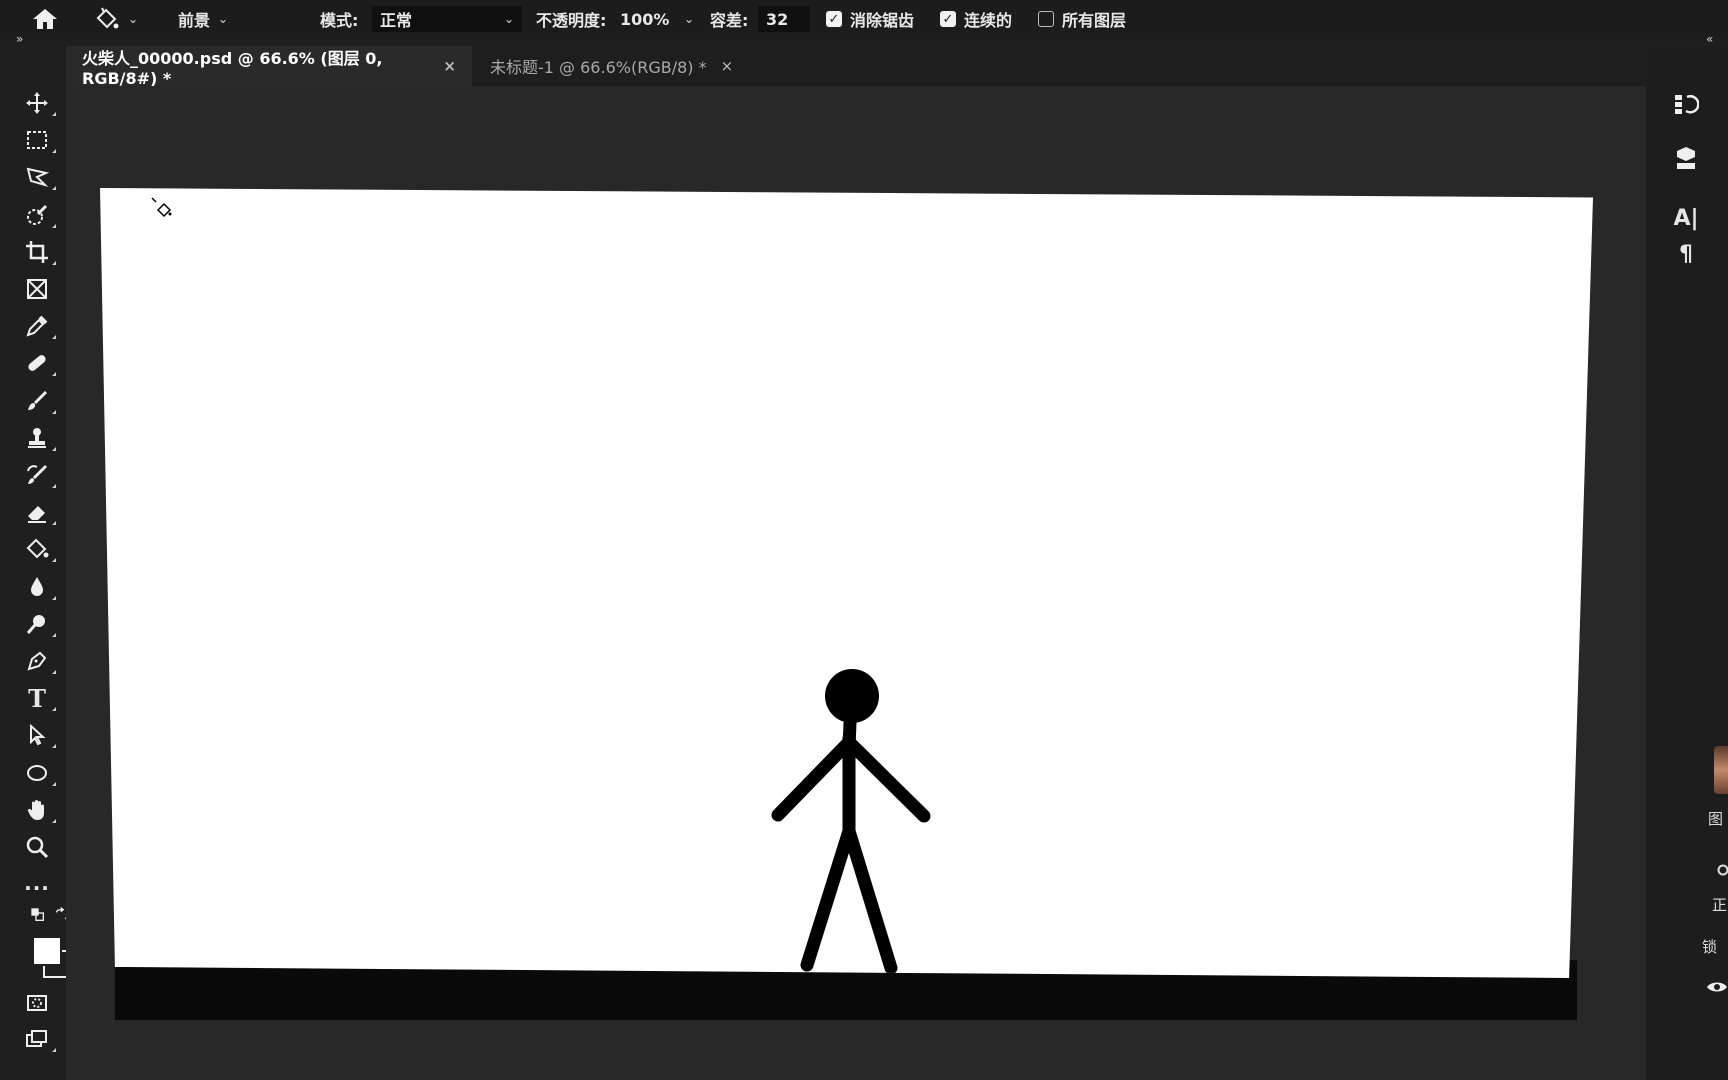 The image size is (1728, 1080). I want to click on crop-tool, so click(38, 252).